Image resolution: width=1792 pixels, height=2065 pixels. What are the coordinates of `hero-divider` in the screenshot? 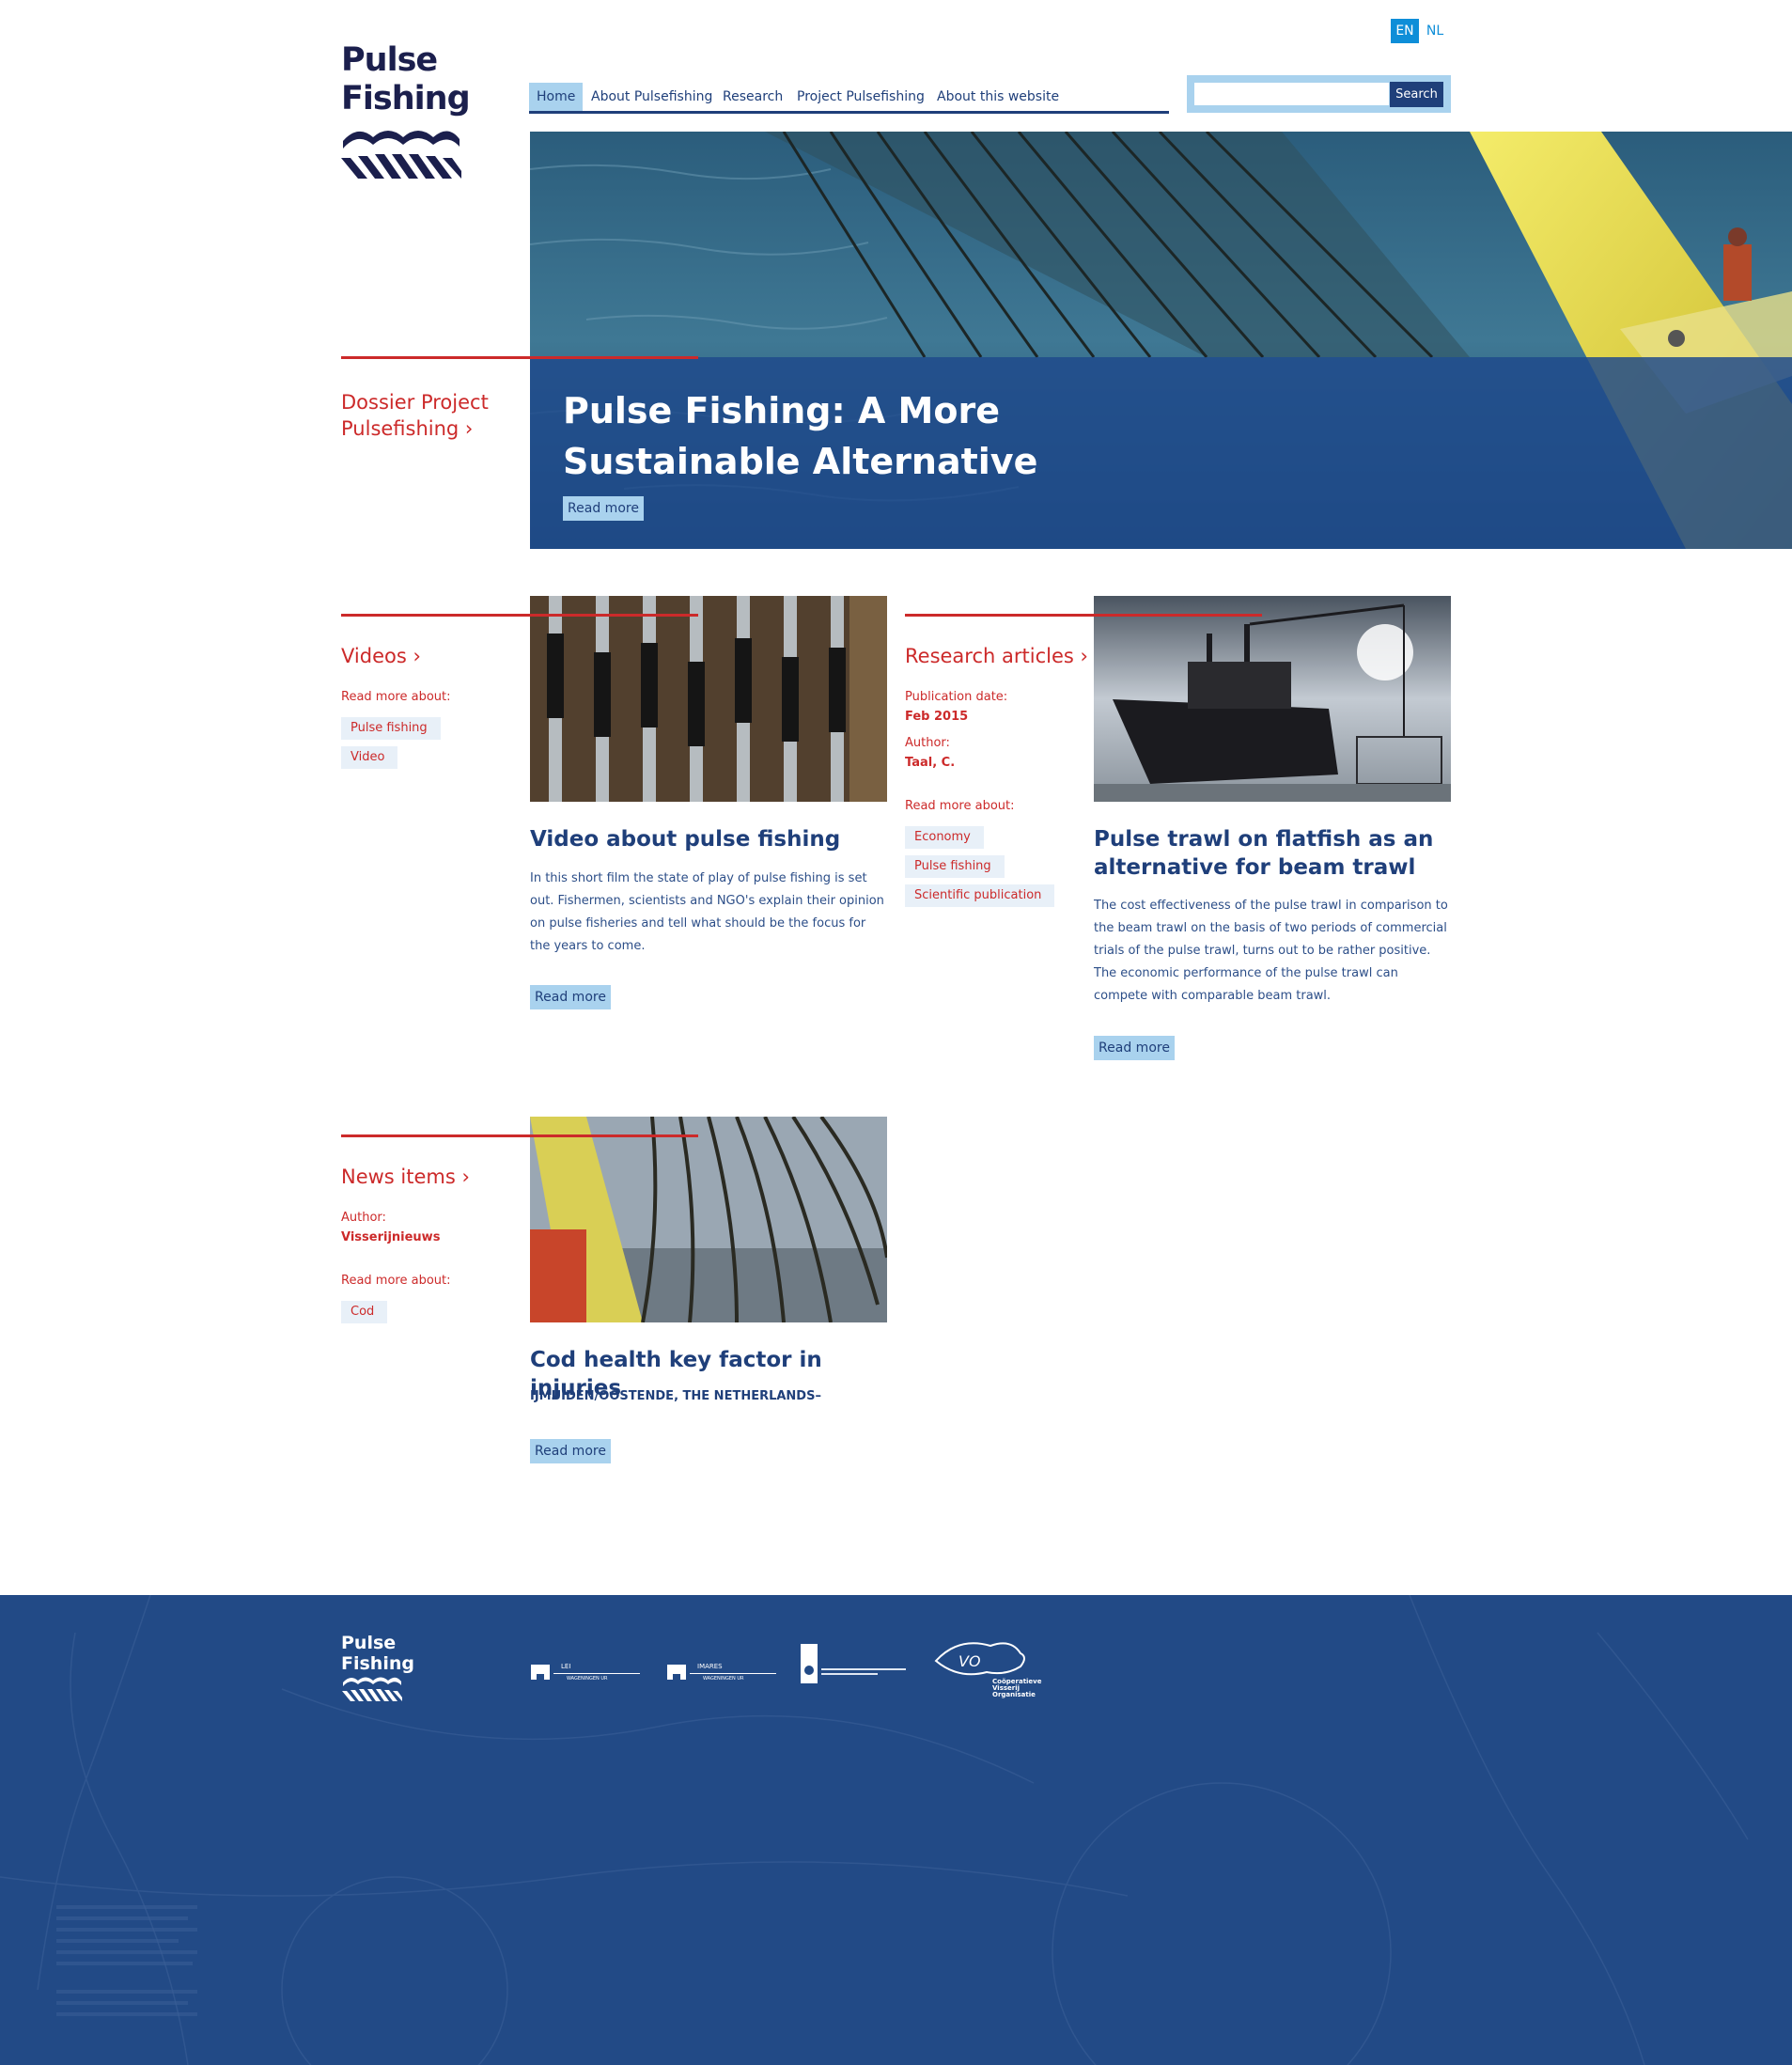 It's located at (519, 357).